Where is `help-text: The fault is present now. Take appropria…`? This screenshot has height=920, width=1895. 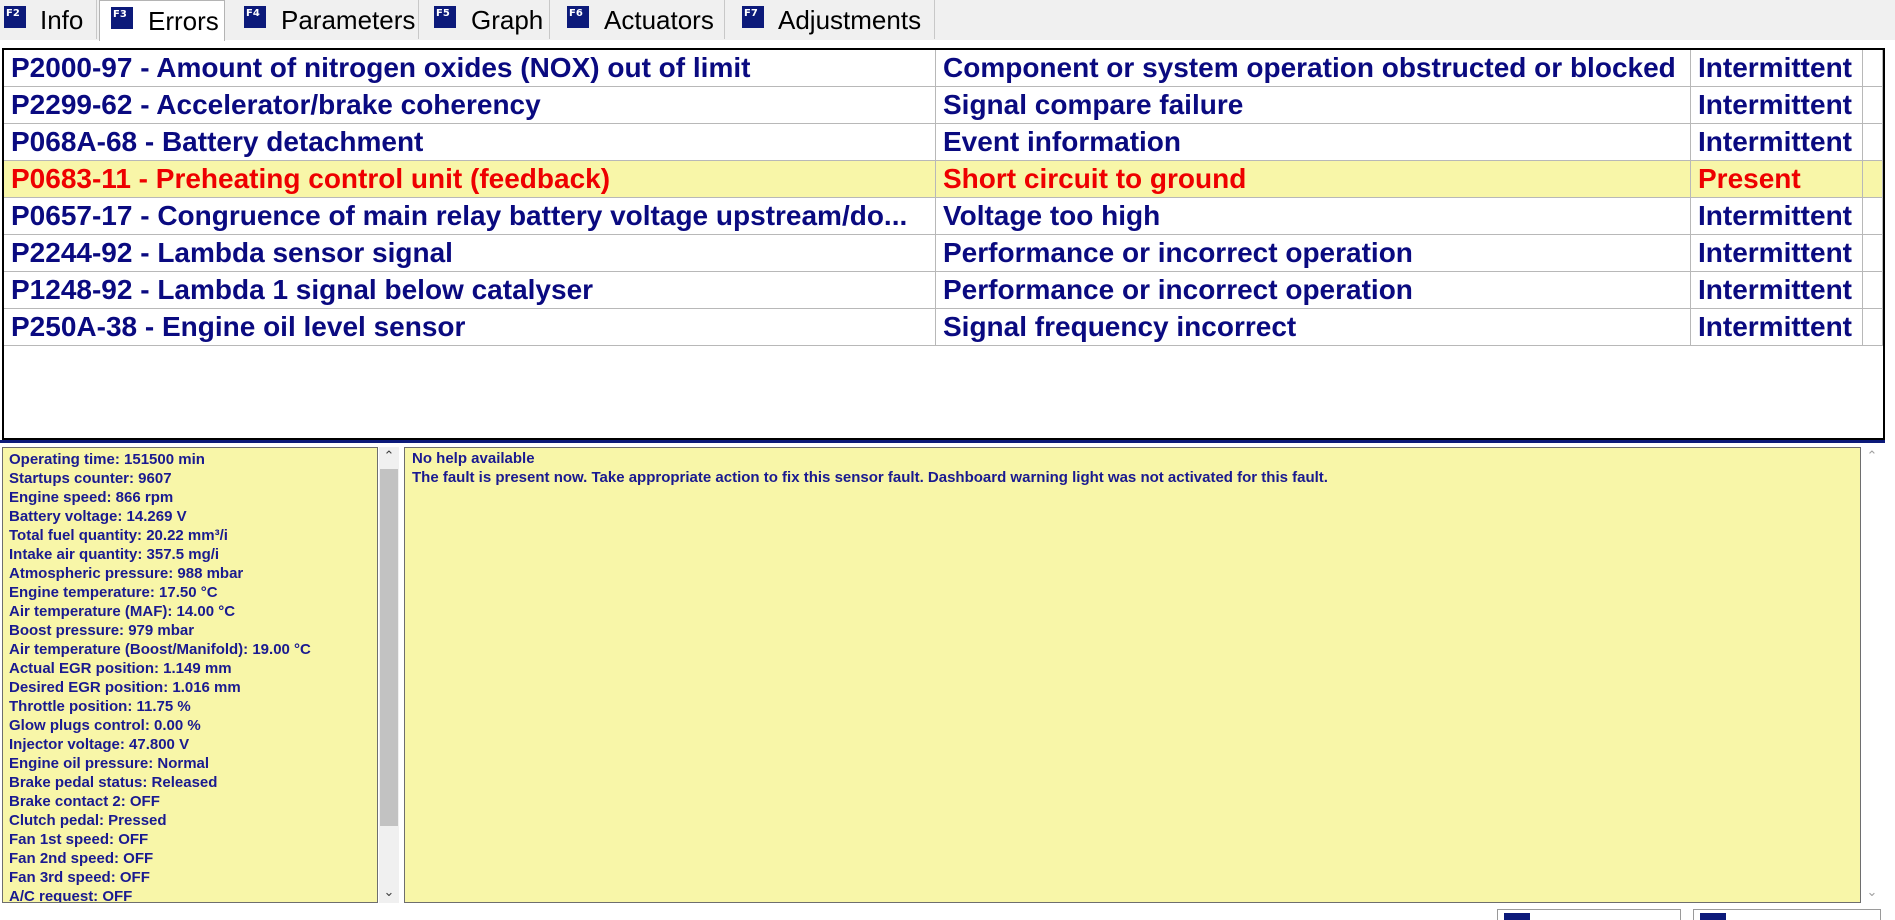
help-text: The fault is present now. Take appropria… is located at coordinates (870, 477).